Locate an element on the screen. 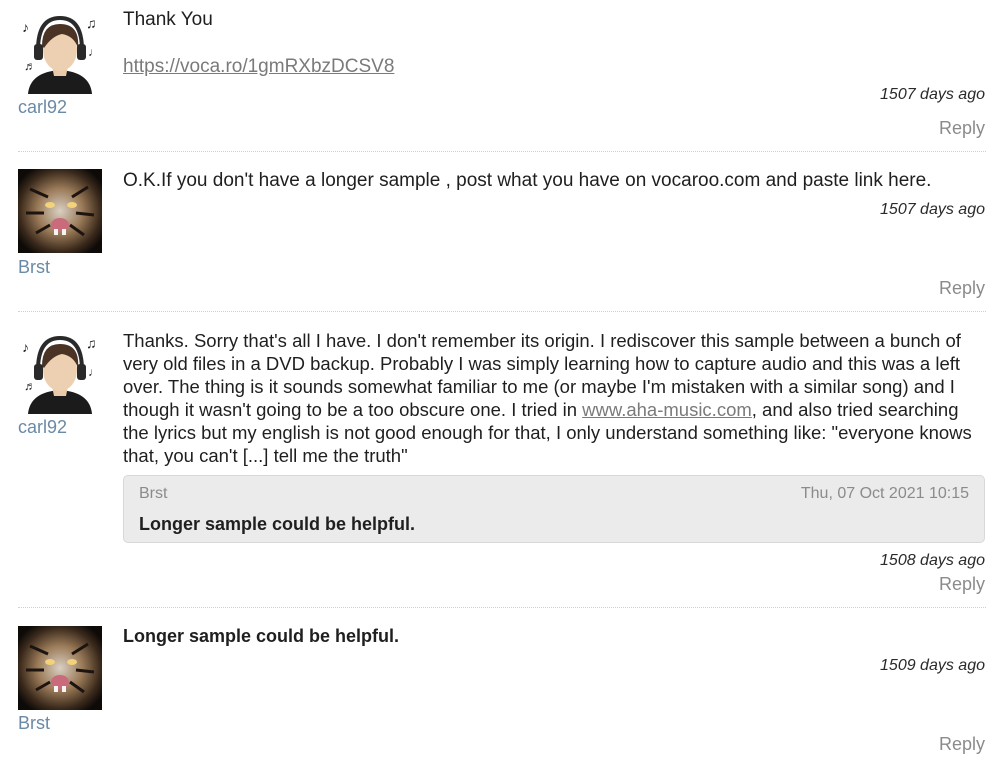  attached-link: https://voca.ro/1gmRXbzDCSV8 is located at coordinates (258, 66).